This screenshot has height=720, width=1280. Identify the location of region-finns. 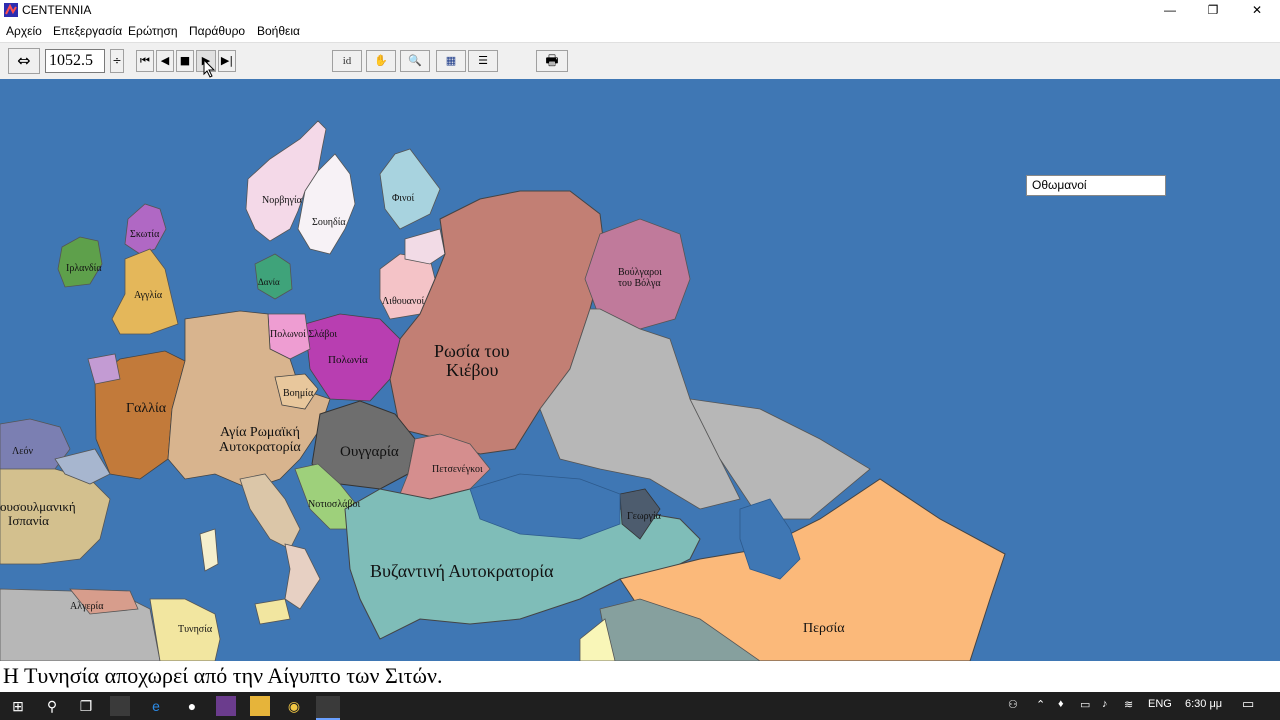
(410, 189).